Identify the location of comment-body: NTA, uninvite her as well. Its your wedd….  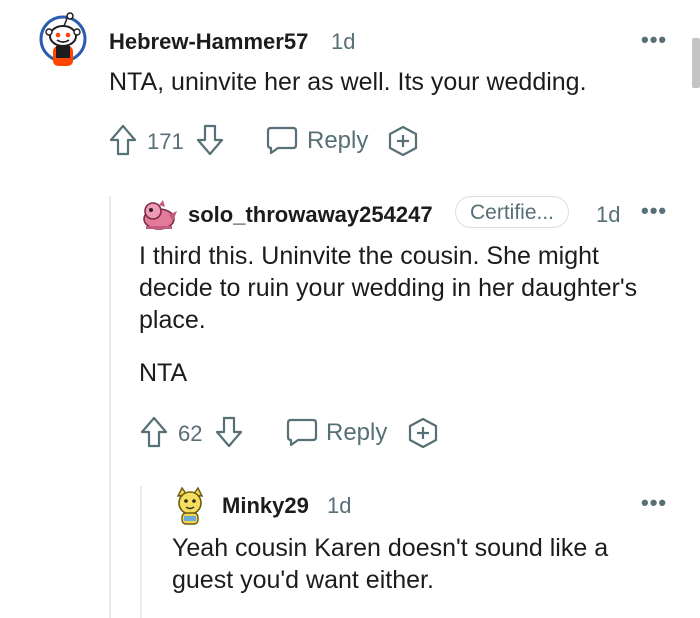
(348, 82).